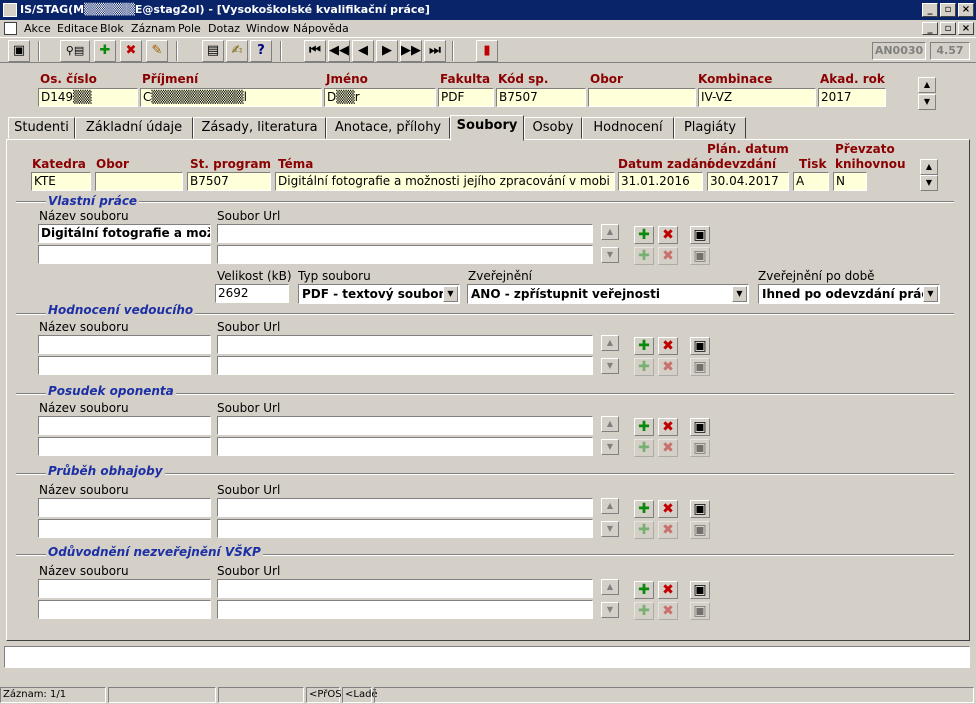  Describe the element at coordinates (380, 97) in the screenshot. I see `jmeno-field: D▒▒r` at that location.